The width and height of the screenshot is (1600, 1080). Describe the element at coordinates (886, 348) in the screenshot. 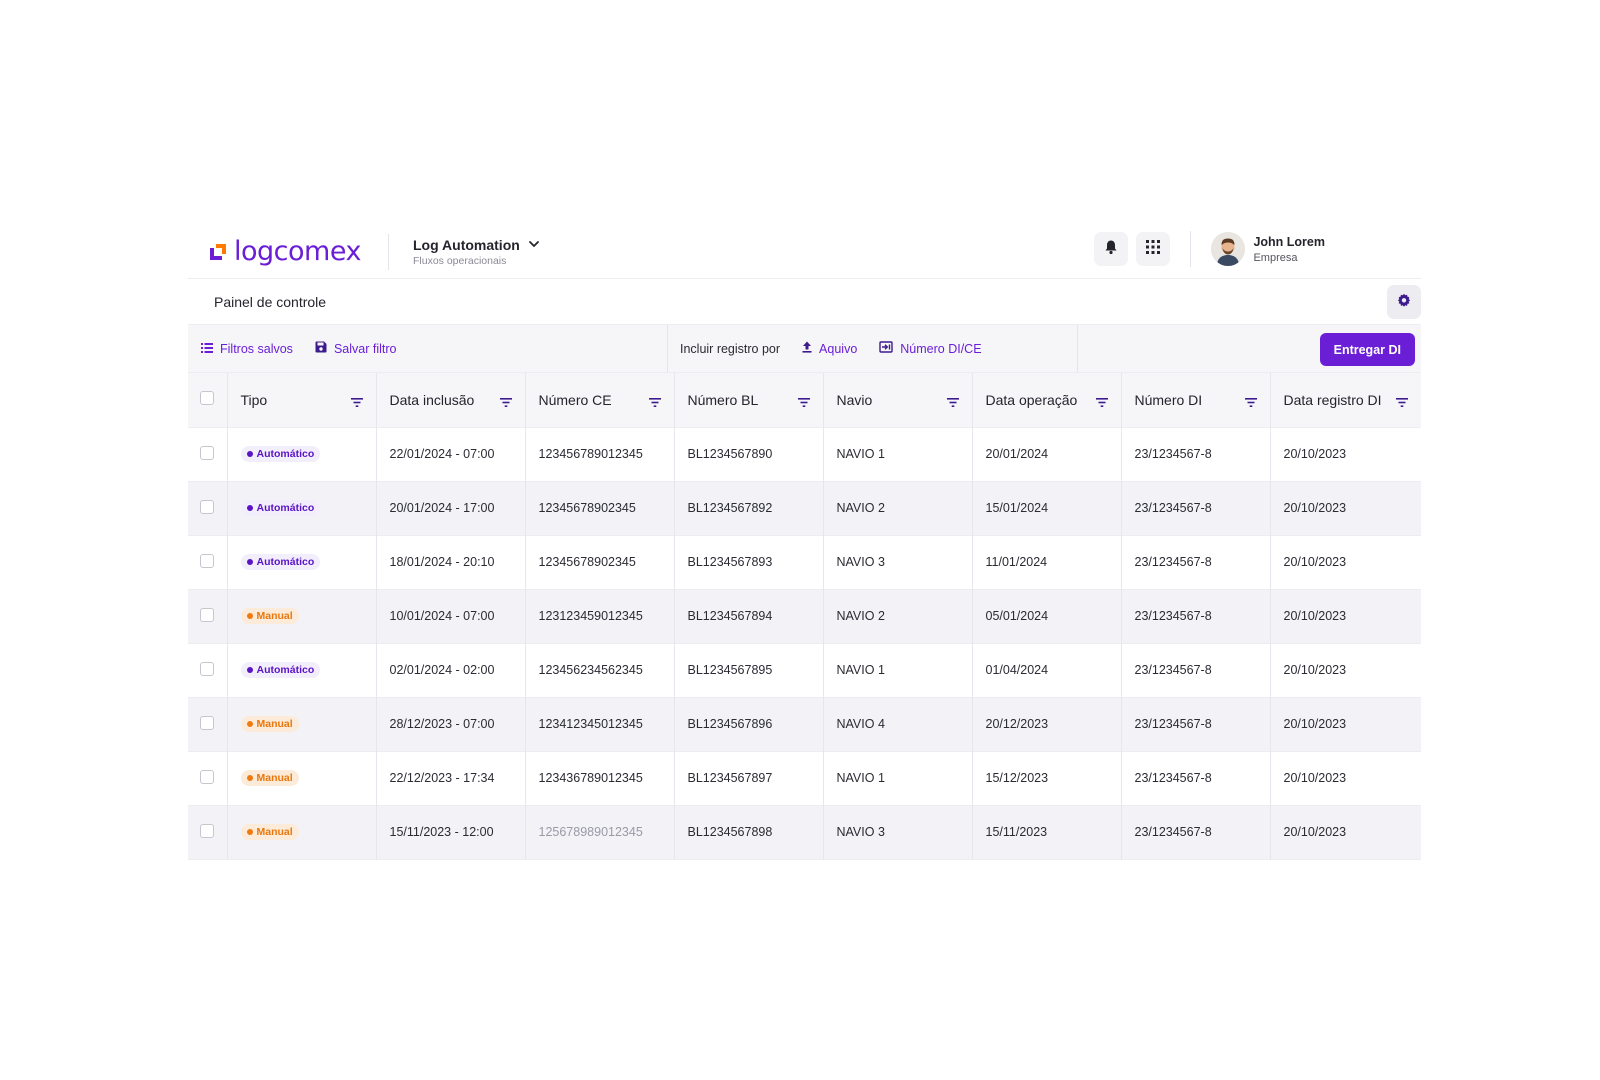

I see `input-icon` at that location.